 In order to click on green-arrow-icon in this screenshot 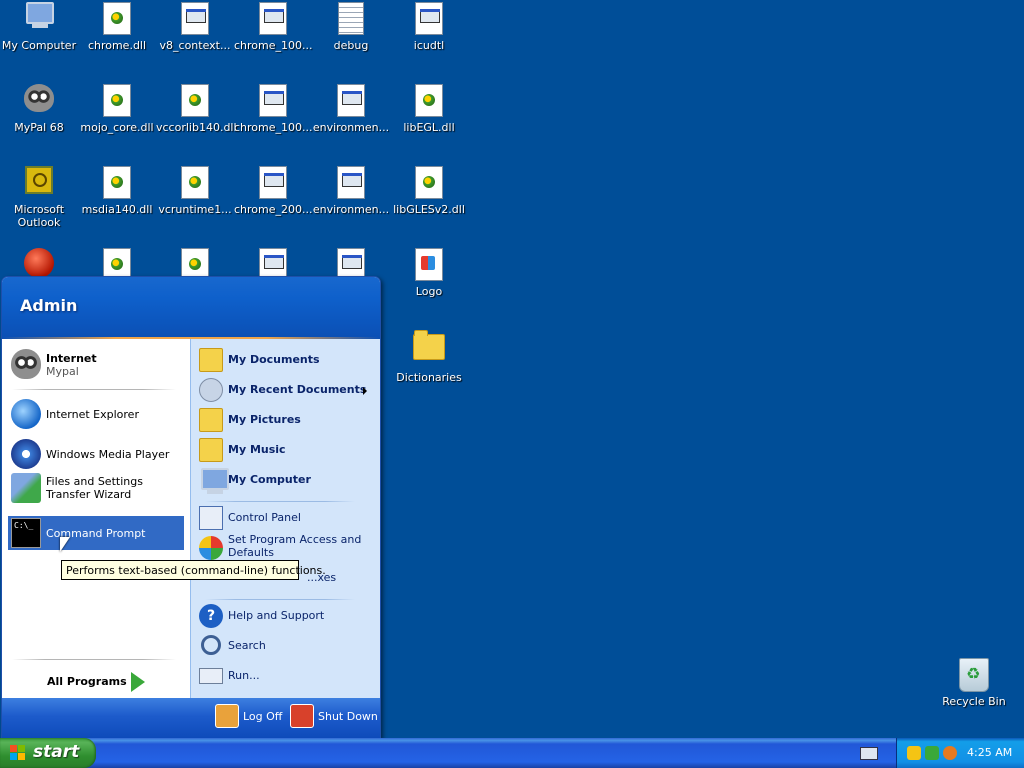, I will do `click(138, 682)`.